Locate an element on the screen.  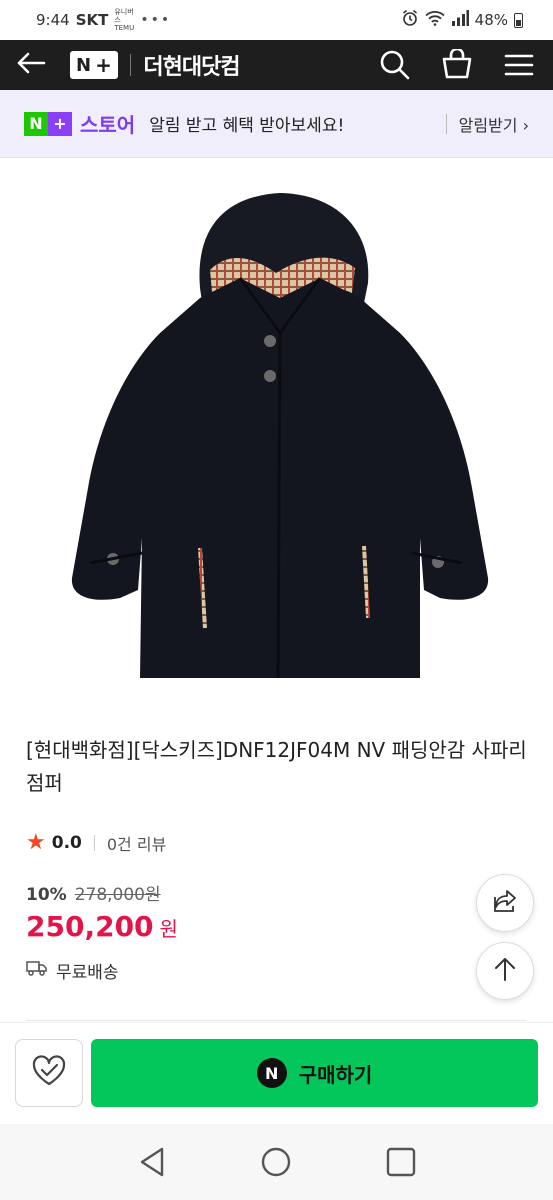
currency-unit: 원 is located at coordinates (168, 929).